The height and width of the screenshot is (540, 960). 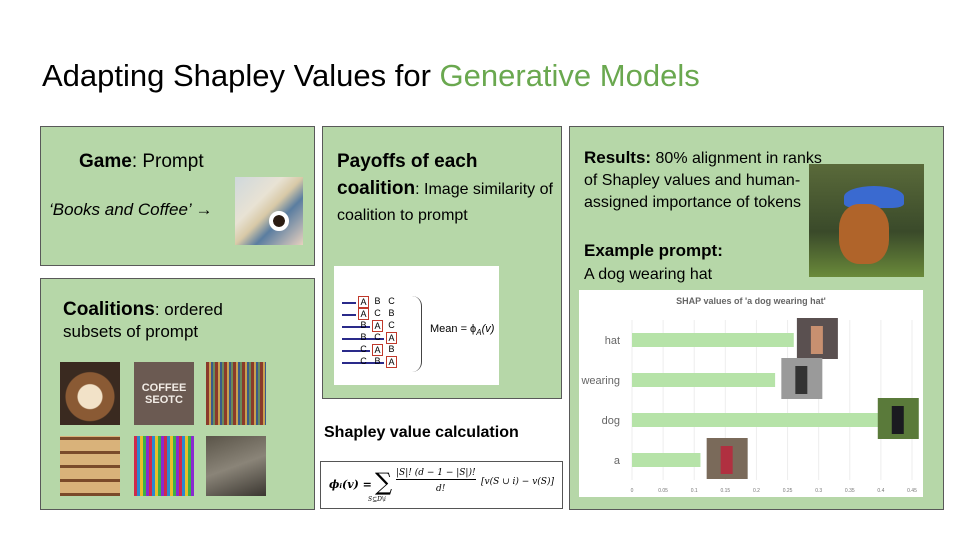 I want to click on bar-wearing, so click(x=704, y=380).